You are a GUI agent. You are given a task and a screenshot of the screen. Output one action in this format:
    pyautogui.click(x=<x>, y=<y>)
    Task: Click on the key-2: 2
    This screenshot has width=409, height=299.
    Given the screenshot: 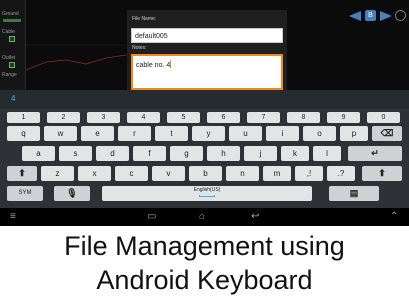 What is the action you would take?
    pyautogui.click(x=63, y=117)
    